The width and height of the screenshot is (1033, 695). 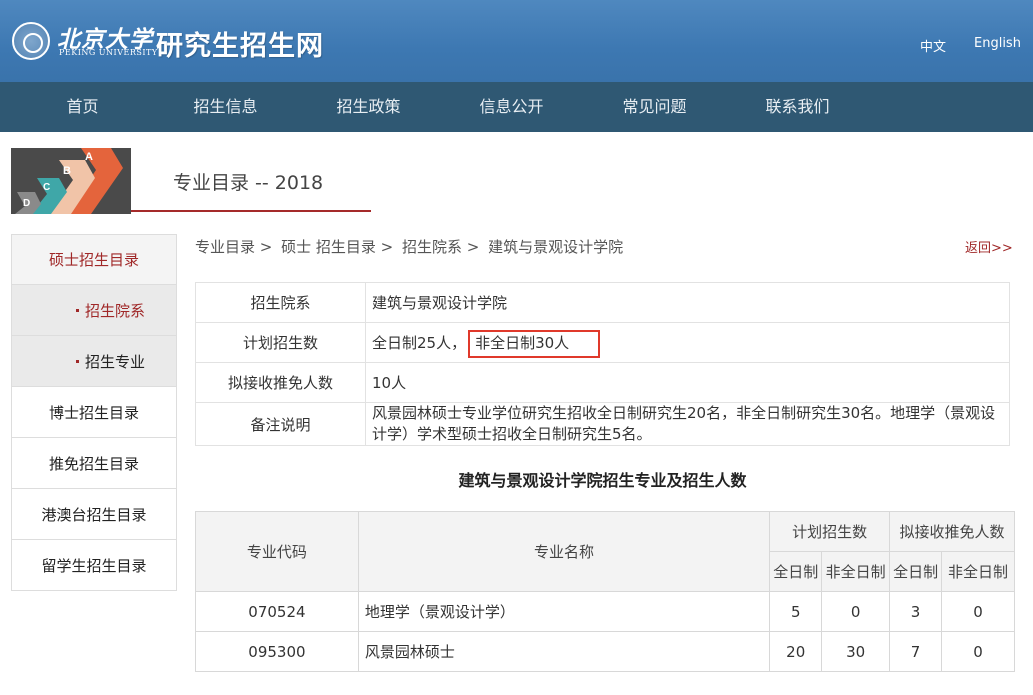 I want to click on major-code: 070524, so click(x=277, y=612).